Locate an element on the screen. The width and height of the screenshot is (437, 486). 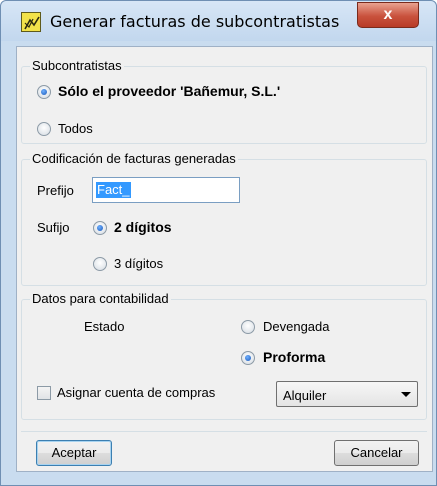
devengada-label: Devengada is located at coordinates (296, 326).